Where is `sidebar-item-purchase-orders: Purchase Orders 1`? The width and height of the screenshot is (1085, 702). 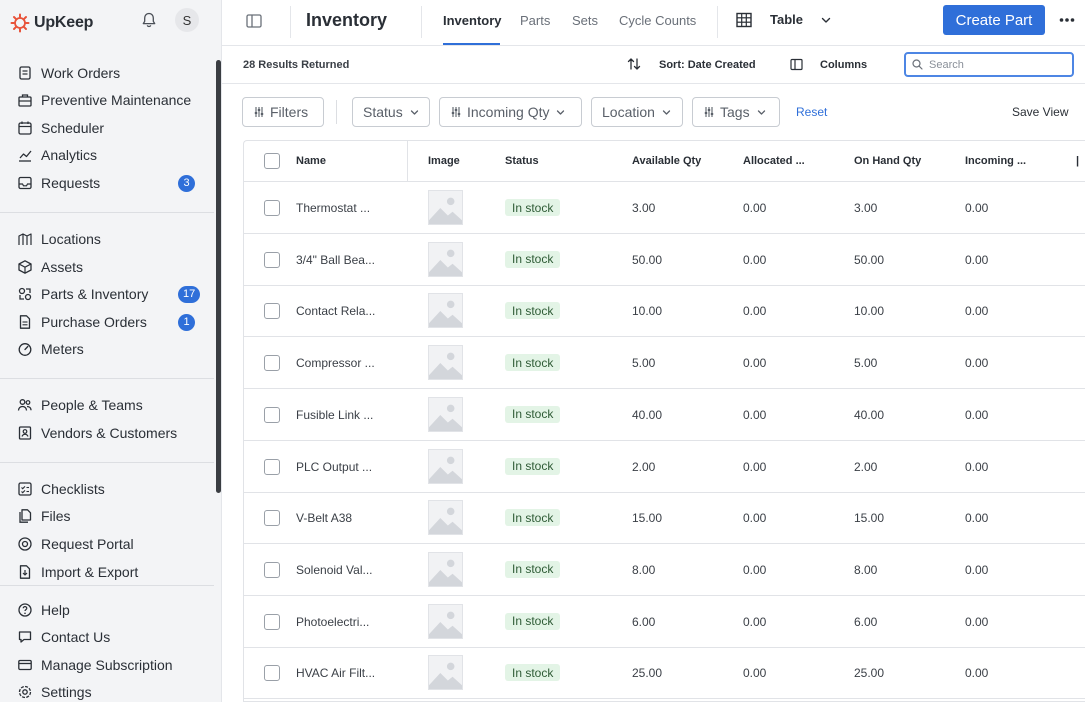 sidebar-item-purchase-orders: Purchase Orders 1 is located at coordinates (107, 322).